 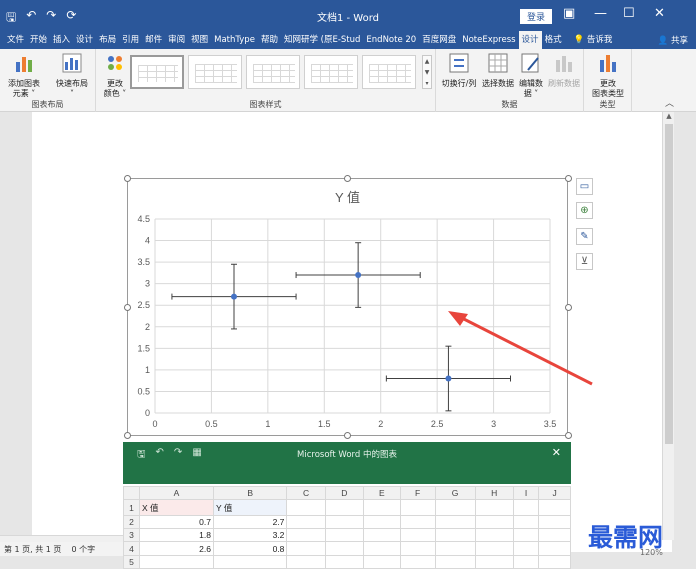 I want to click on tab-chart-design: 设计, so click(x=530, y=40).